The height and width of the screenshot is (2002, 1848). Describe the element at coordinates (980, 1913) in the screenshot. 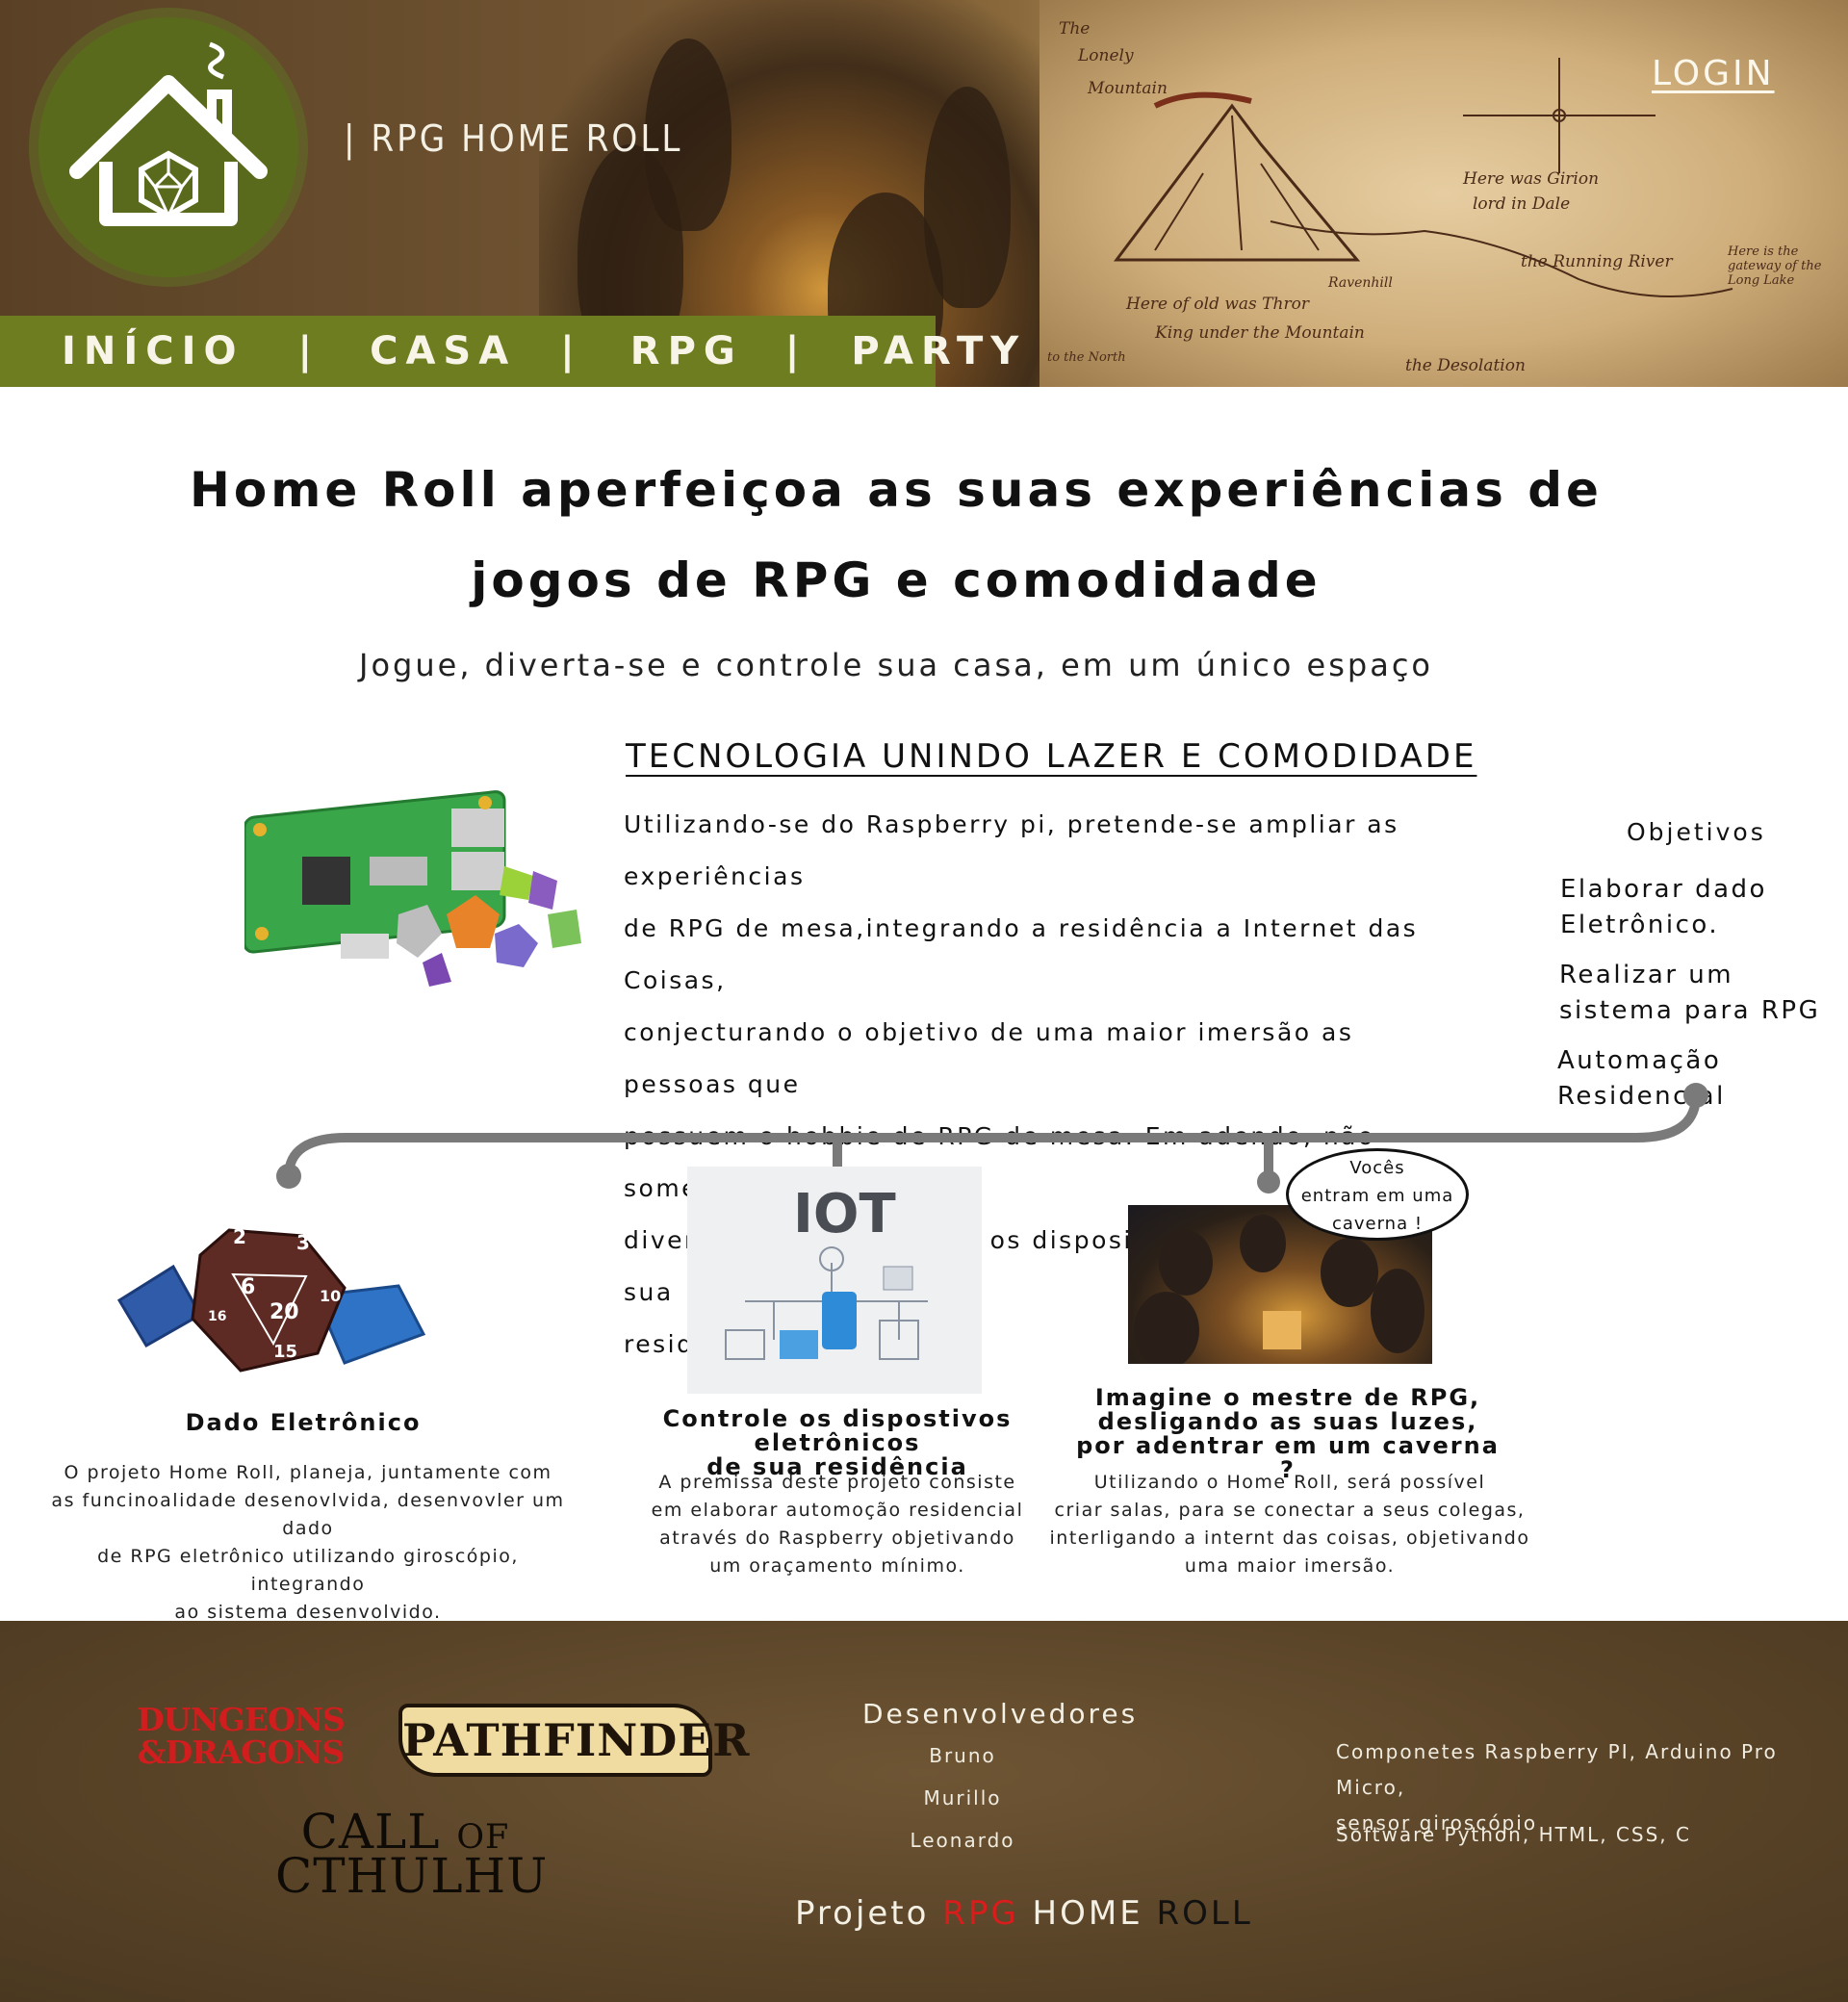

I see `project-rpg: RPG` at that location.